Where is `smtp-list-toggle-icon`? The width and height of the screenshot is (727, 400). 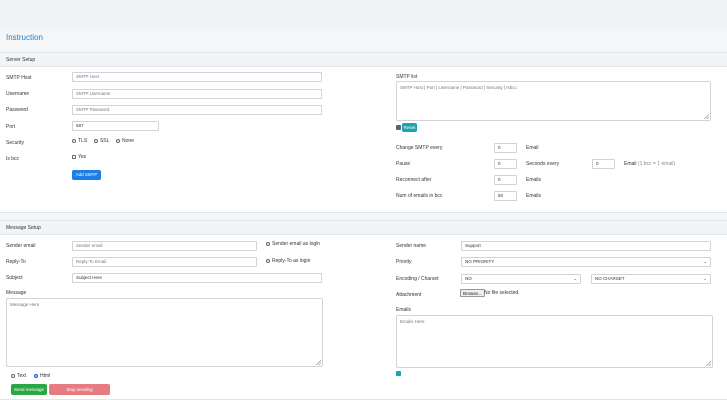 smtp-list-toggle-icon is located at coordinates (398, 127).